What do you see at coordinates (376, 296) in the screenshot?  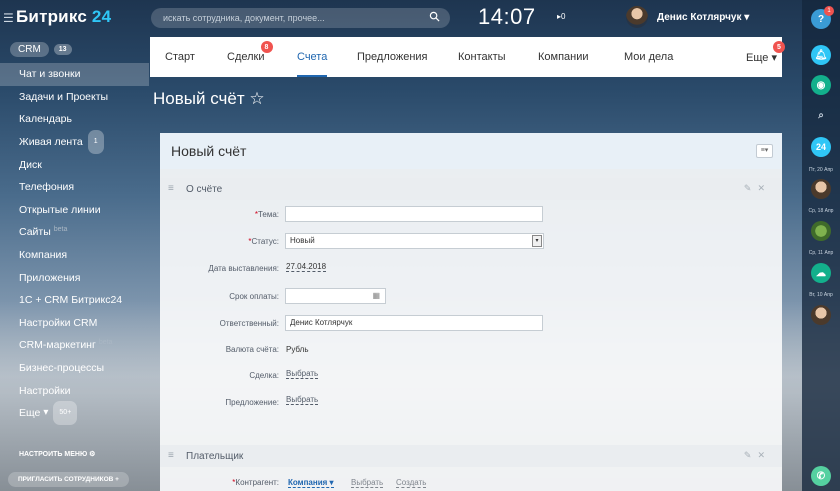 I see `calendar-icon: ▦` at bounding box center [376, 296].